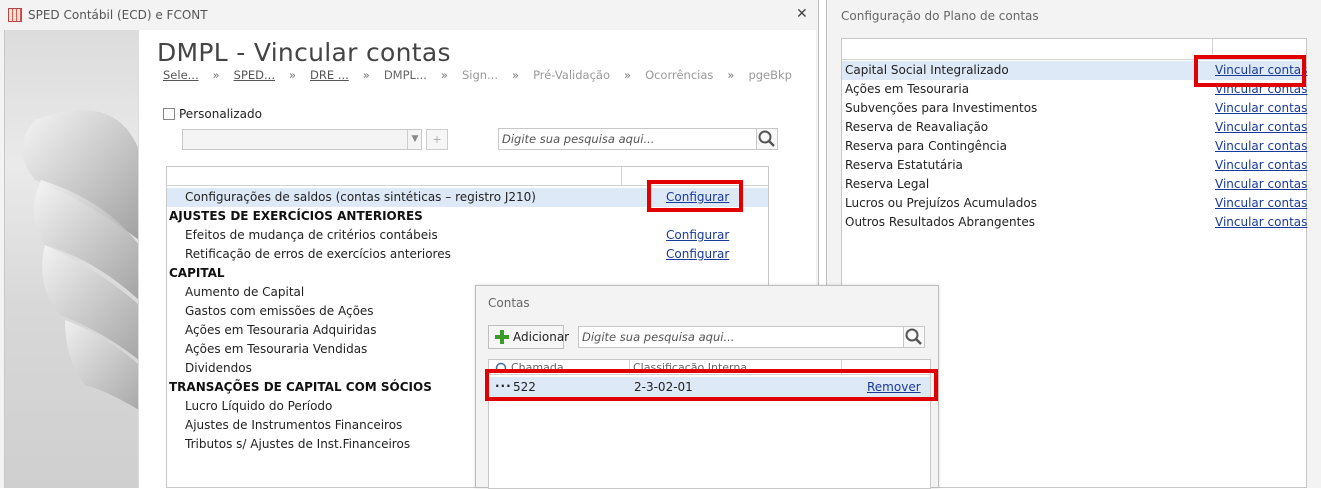 The width and height of the screenshot is (1321, 489). I want to click on personalizado-checkbox, so click(169, 114).